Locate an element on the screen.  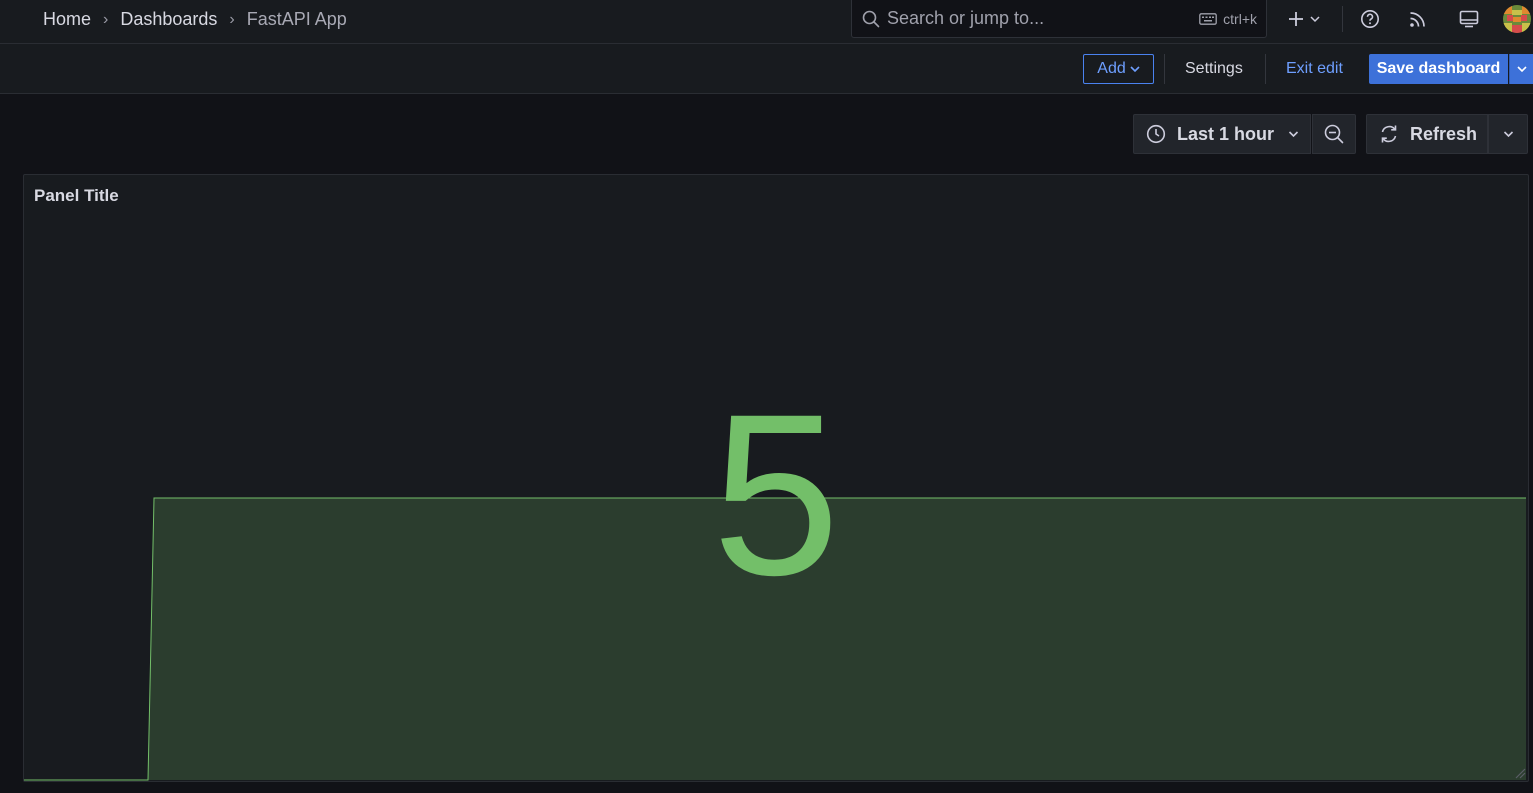
avatar-icon is located at coordinates (1517, 19).